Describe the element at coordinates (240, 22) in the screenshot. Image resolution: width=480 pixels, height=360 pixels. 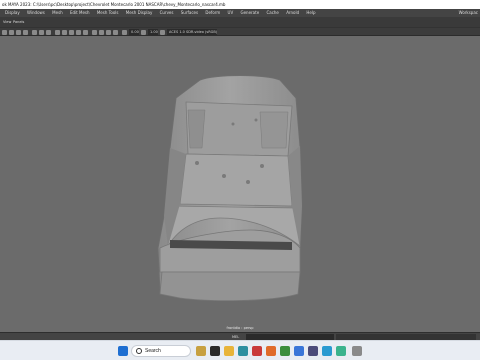
I see `viewport-menu-row: View Panels` at that location.